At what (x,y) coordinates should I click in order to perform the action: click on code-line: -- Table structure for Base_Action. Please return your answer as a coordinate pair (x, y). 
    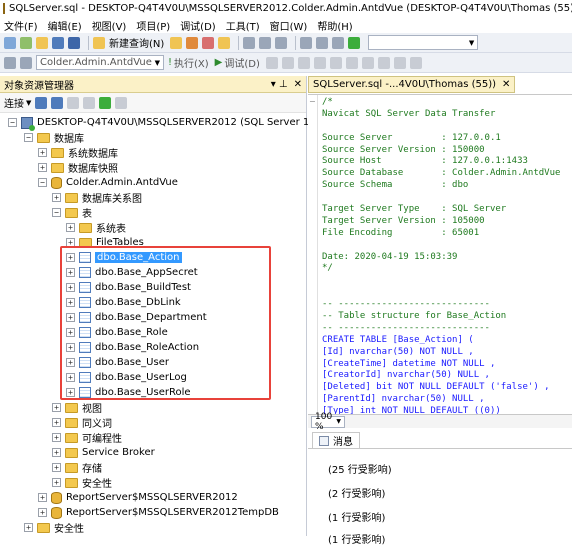
    Looking at the image, I should click on (414, 316).